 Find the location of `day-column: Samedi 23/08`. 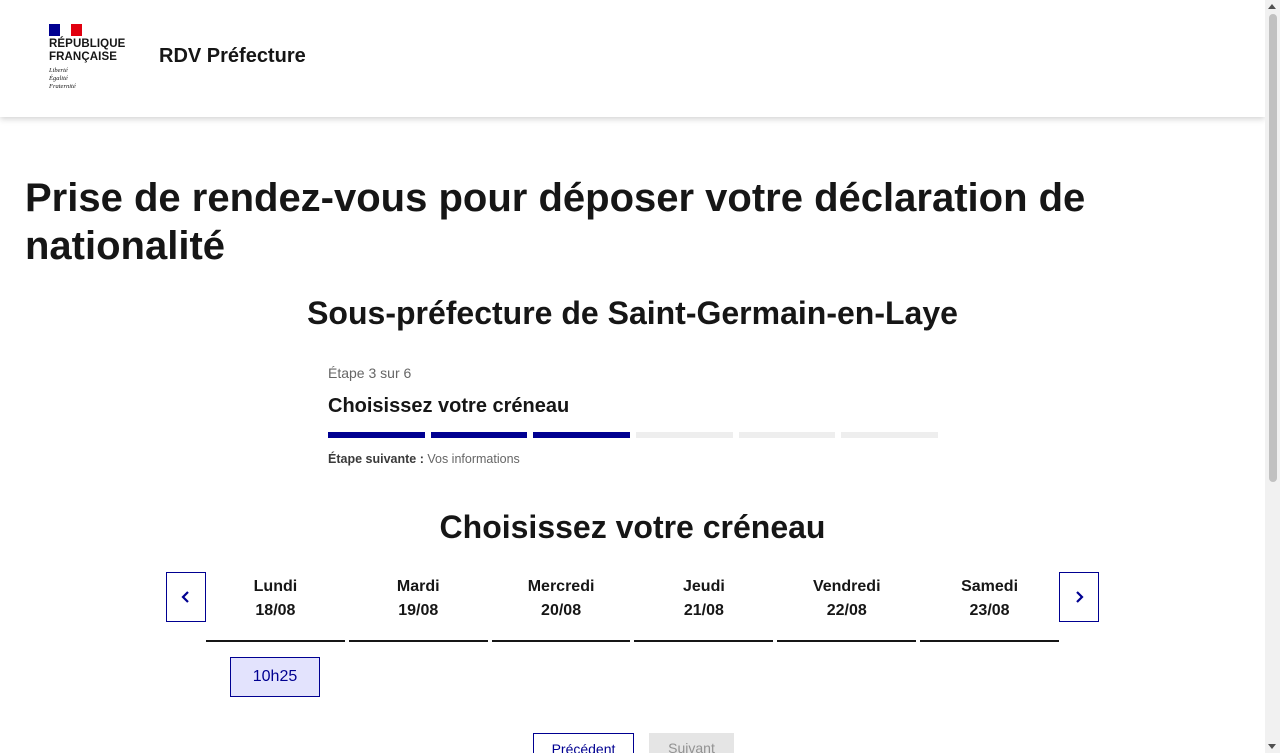

day-column: Samedi 23/08 is located at coordinates (989, 607).